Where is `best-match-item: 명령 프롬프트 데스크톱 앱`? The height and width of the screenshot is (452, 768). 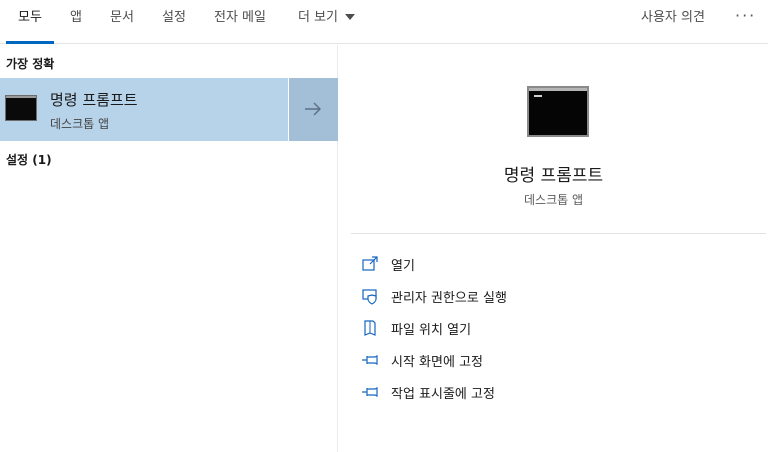 best-match-item: 명령 프롬프트 데스크톱 앱 is located at coordinates (144, 109).